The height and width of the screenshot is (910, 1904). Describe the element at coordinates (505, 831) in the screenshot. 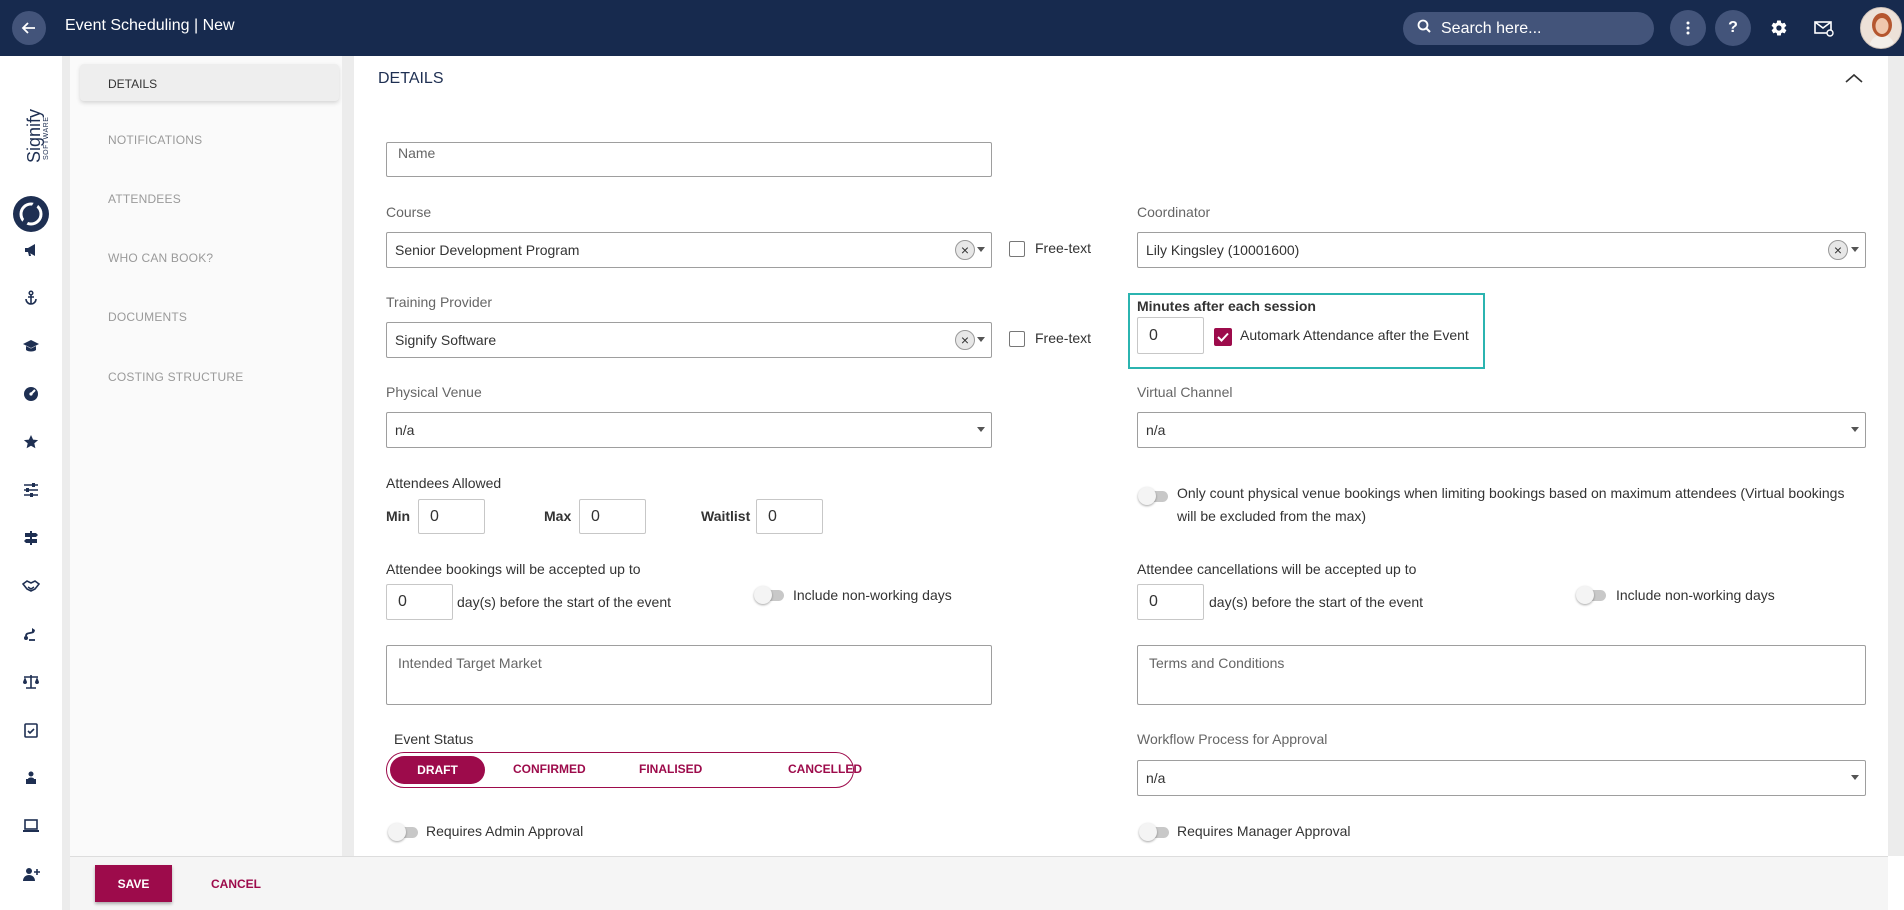

I see `requires-admin-label: Requires Admin Approval` at that location.